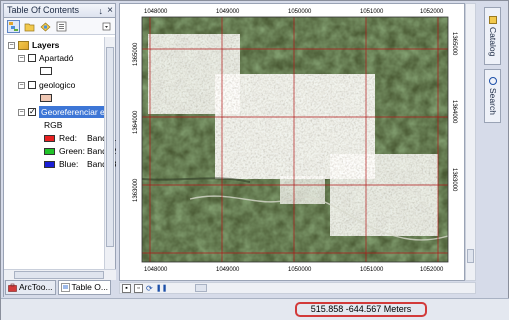 The image size is (509, 320). Describe the element at coordinates (228, 270) in the screenshot. I see `bottom-tick: 1049000` at that location.